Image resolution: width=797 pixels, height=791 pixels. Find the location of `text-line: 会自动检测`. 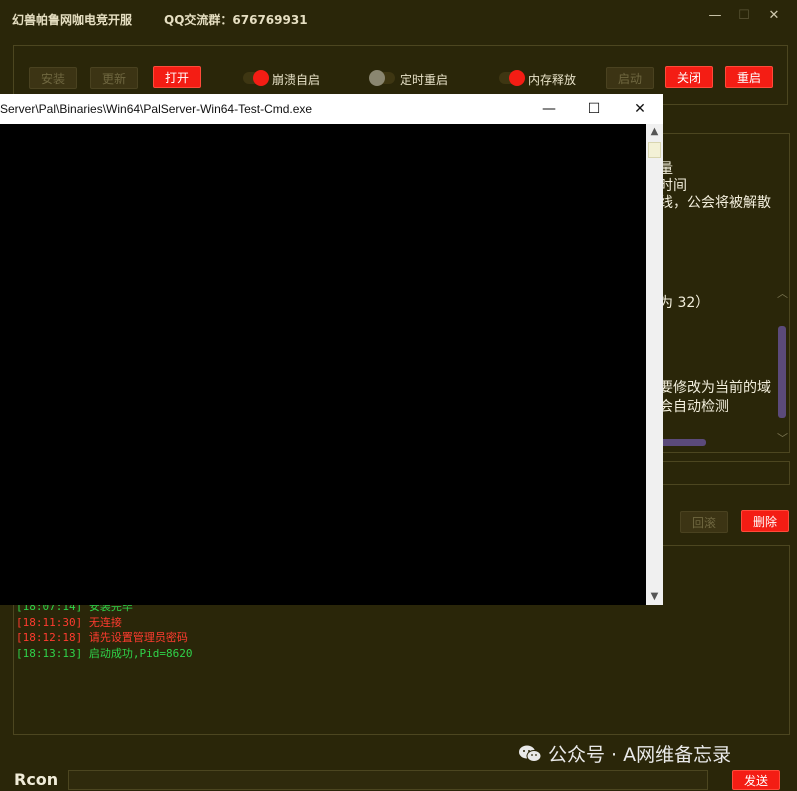

text-line: 会自动检测 is located at coordinates (694, 407).